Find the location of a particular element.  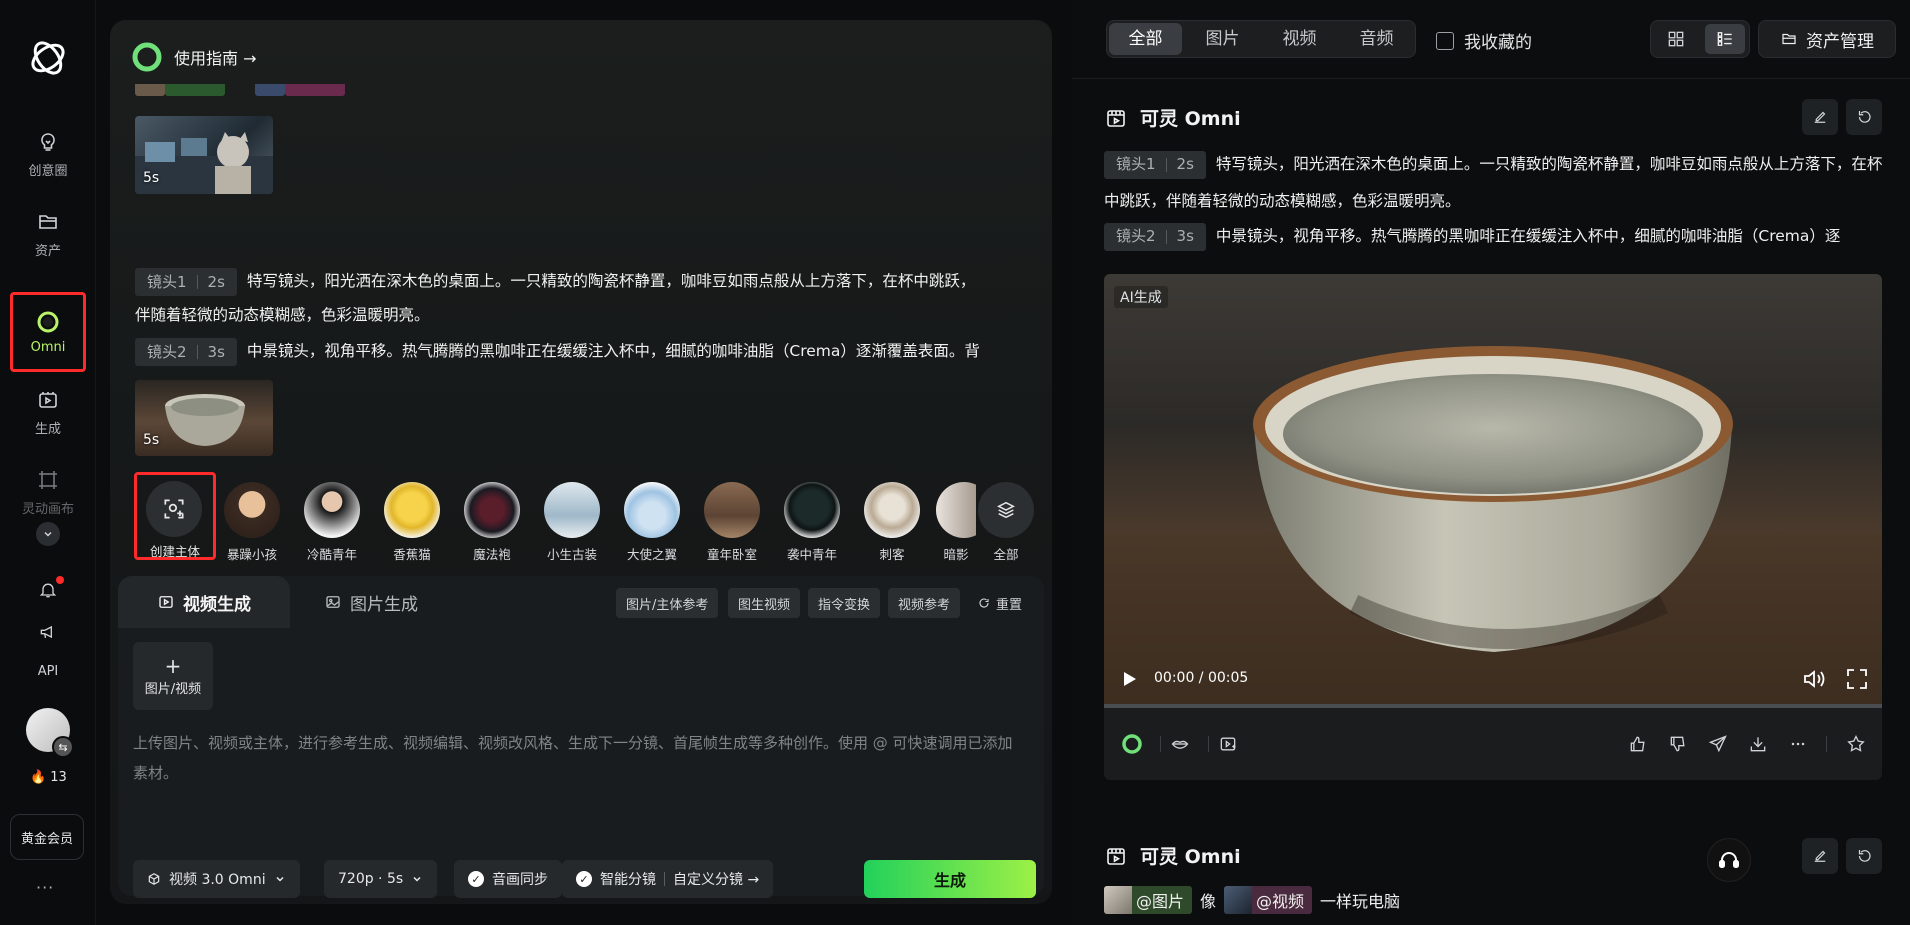

fullscreen-icon is located at coordinates (1857, 679).